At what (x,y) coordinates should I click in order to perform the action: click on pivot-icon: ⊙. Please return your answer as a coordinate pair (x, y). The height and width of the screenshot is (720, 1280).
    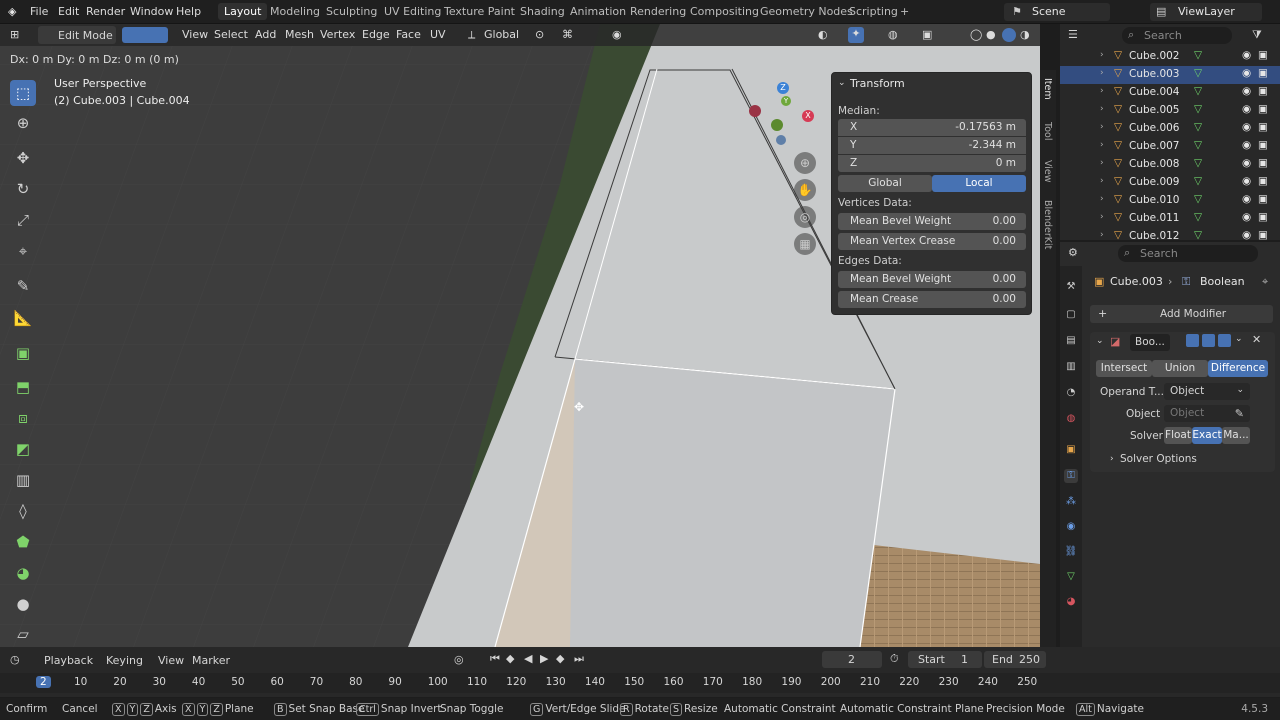
    Looking at the image, I should click on (539, 34).